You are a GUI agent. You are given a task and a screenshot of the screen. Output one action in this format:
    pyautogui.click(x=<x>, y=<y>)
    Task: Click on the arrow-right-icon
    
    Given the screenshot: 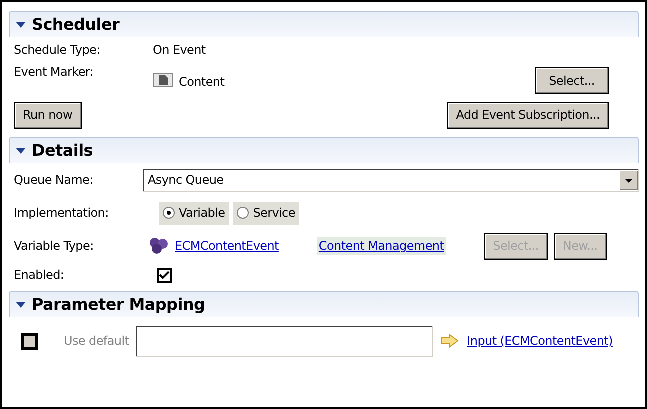 What is the action you would take?
    pyautogui.click(x=450, y=341)
    